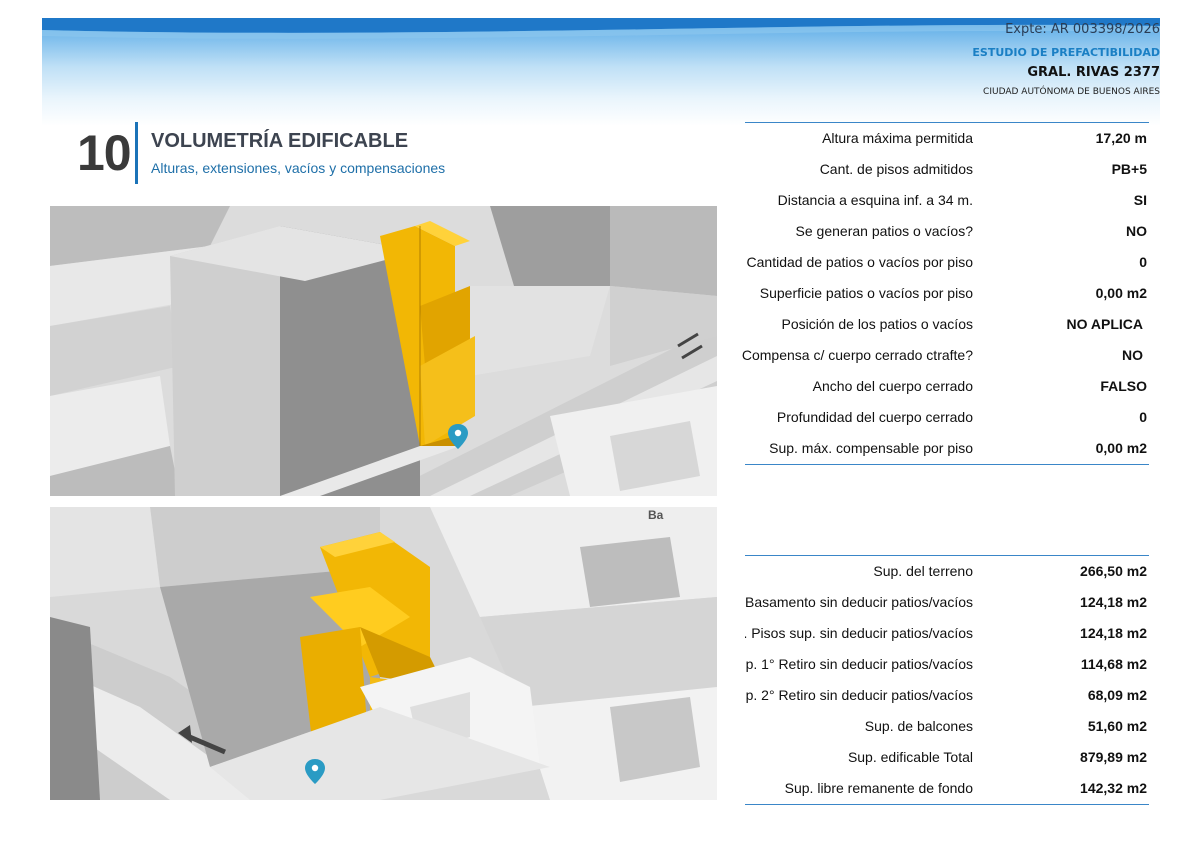  I want to click on row-label: Sup. de balcones, so click(918, 726).